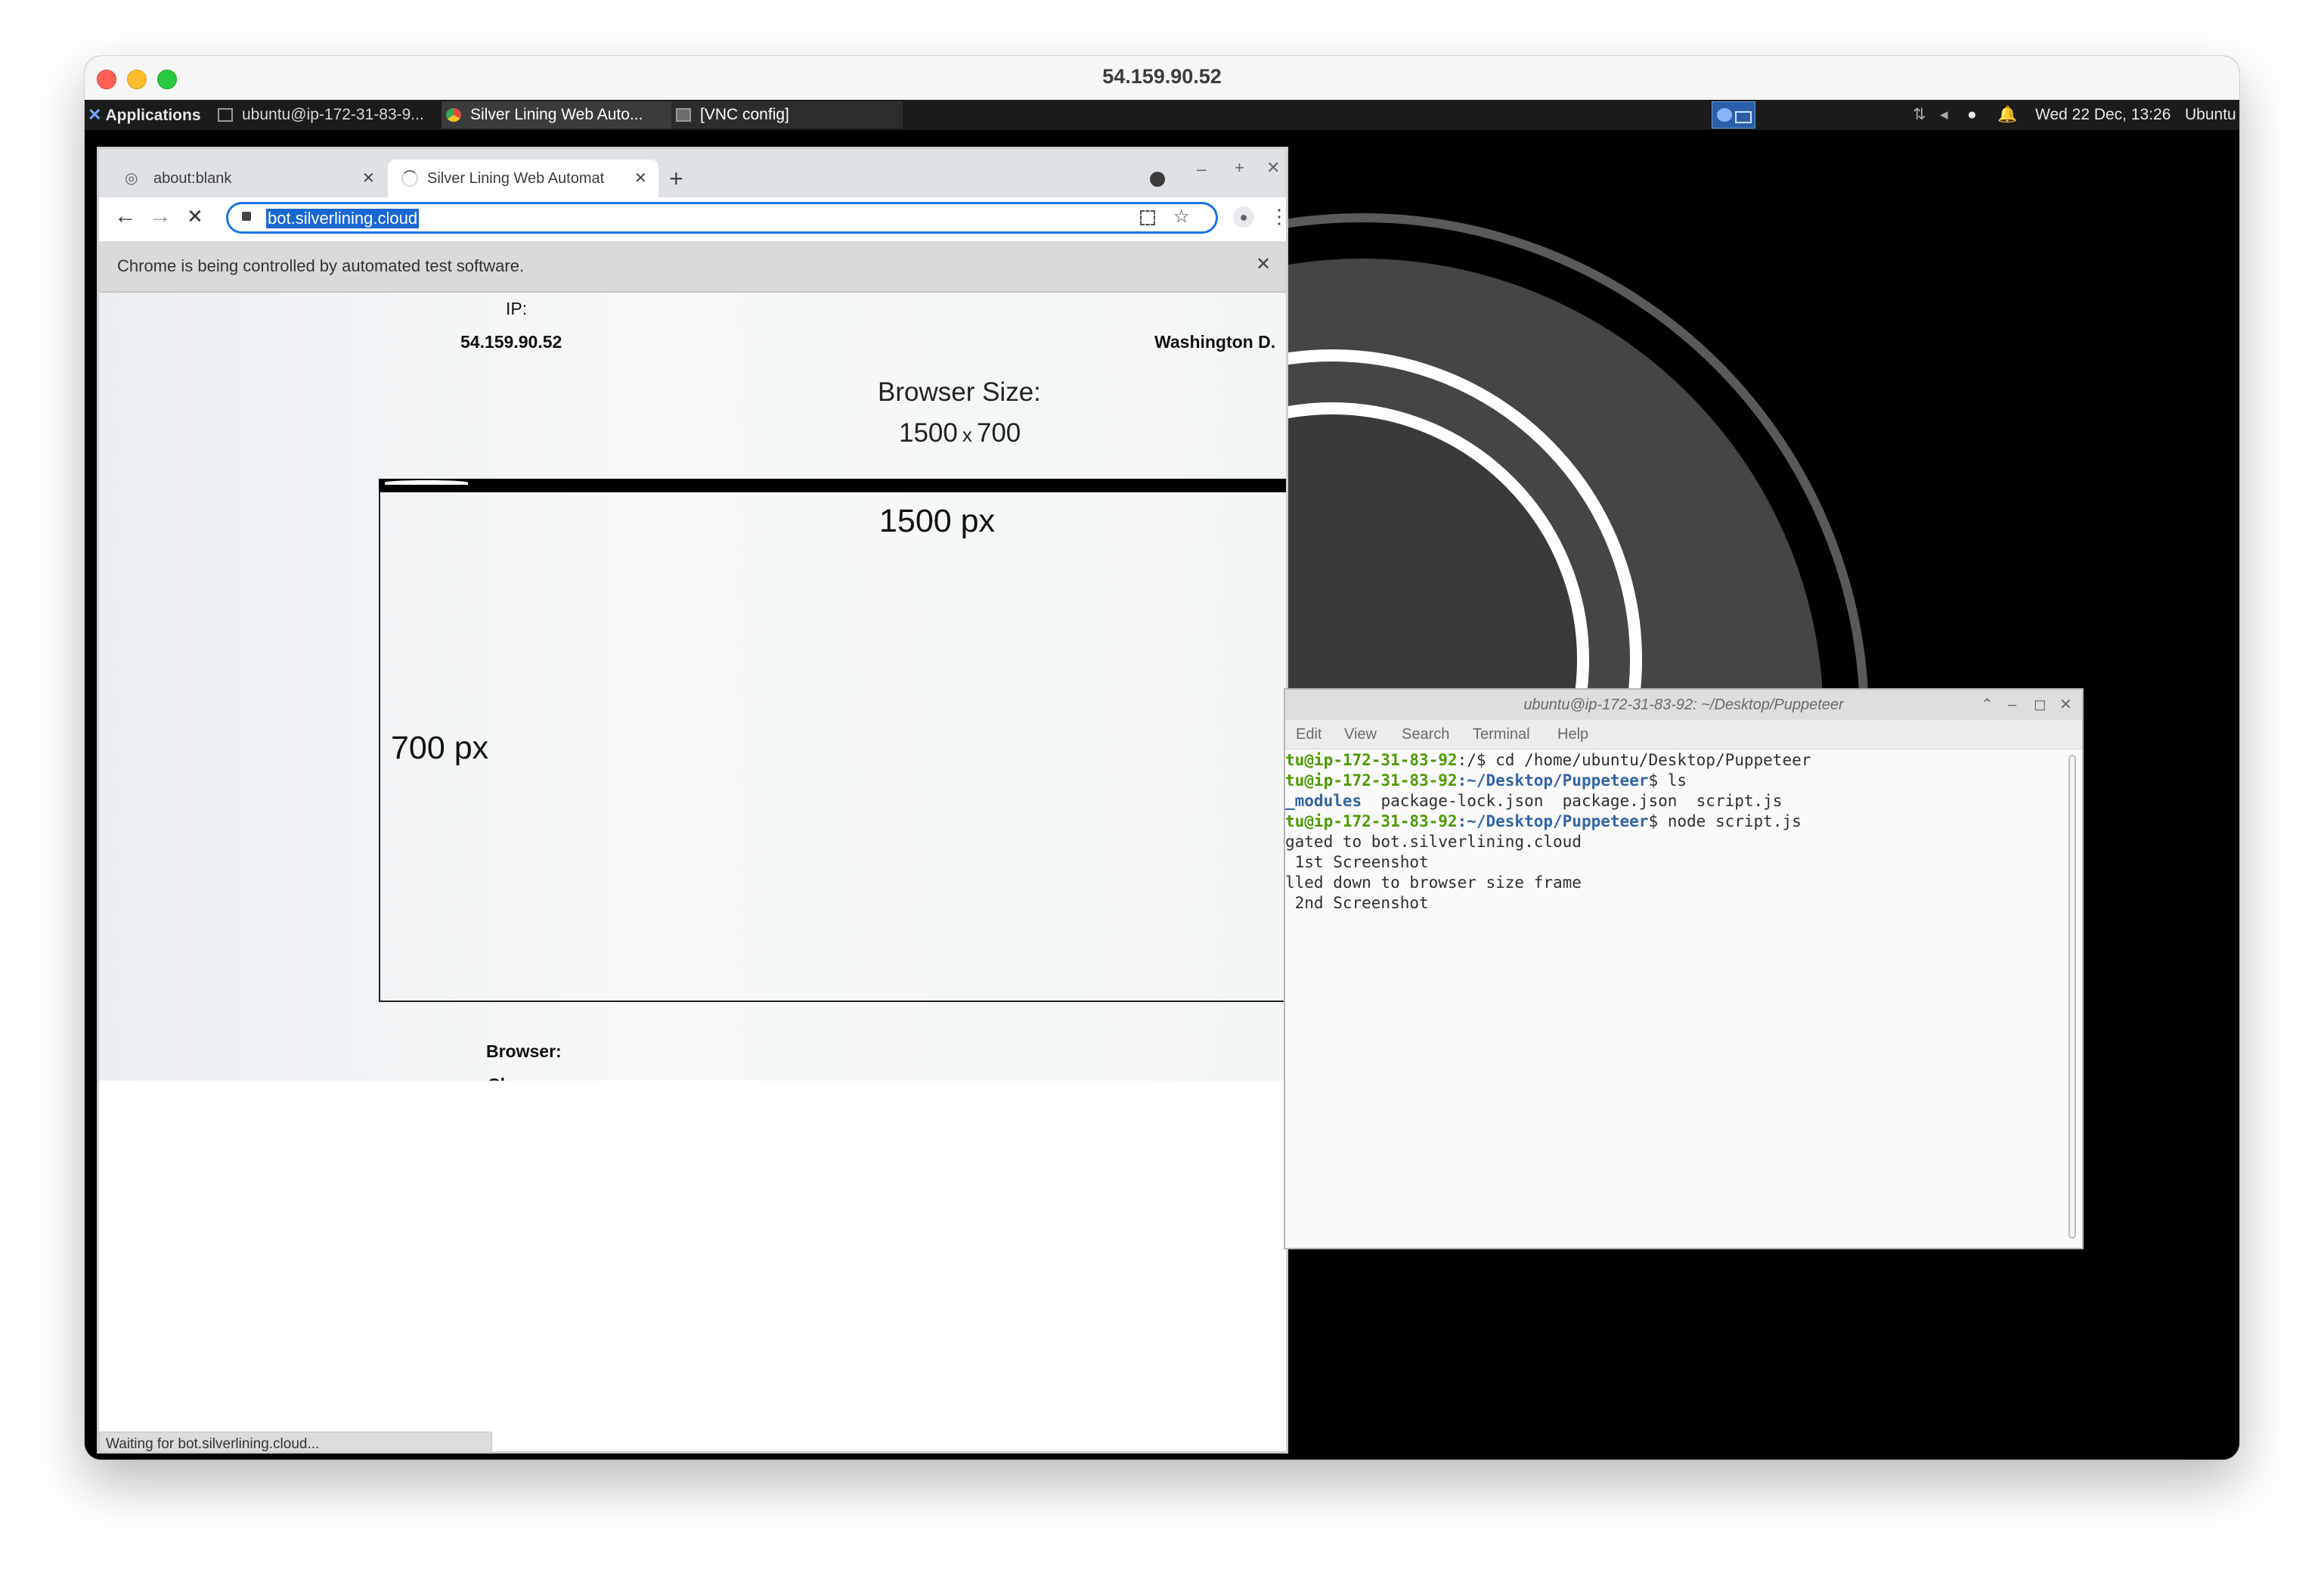 Image resolution: width=2324 pixels, height=1573 pixels. Describe the element at coordinates (245, 178) in the screenshot. I see `tab-about-blank: ◎ about:blank ✕` at that location.